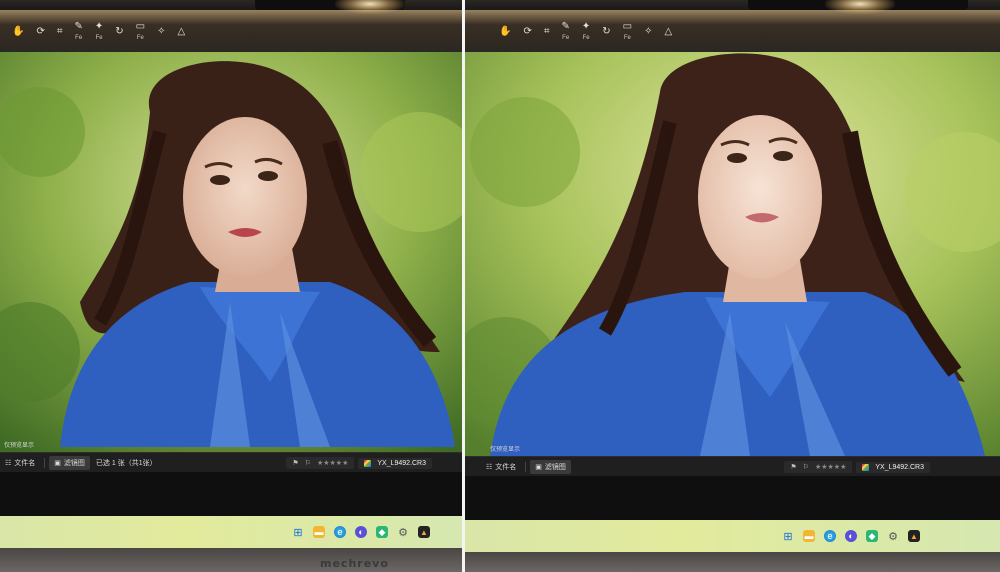 The image size is (1000, 572). I want to click on rating-group: ⚑ ⚐ ★★★★★, so click(320, 463).